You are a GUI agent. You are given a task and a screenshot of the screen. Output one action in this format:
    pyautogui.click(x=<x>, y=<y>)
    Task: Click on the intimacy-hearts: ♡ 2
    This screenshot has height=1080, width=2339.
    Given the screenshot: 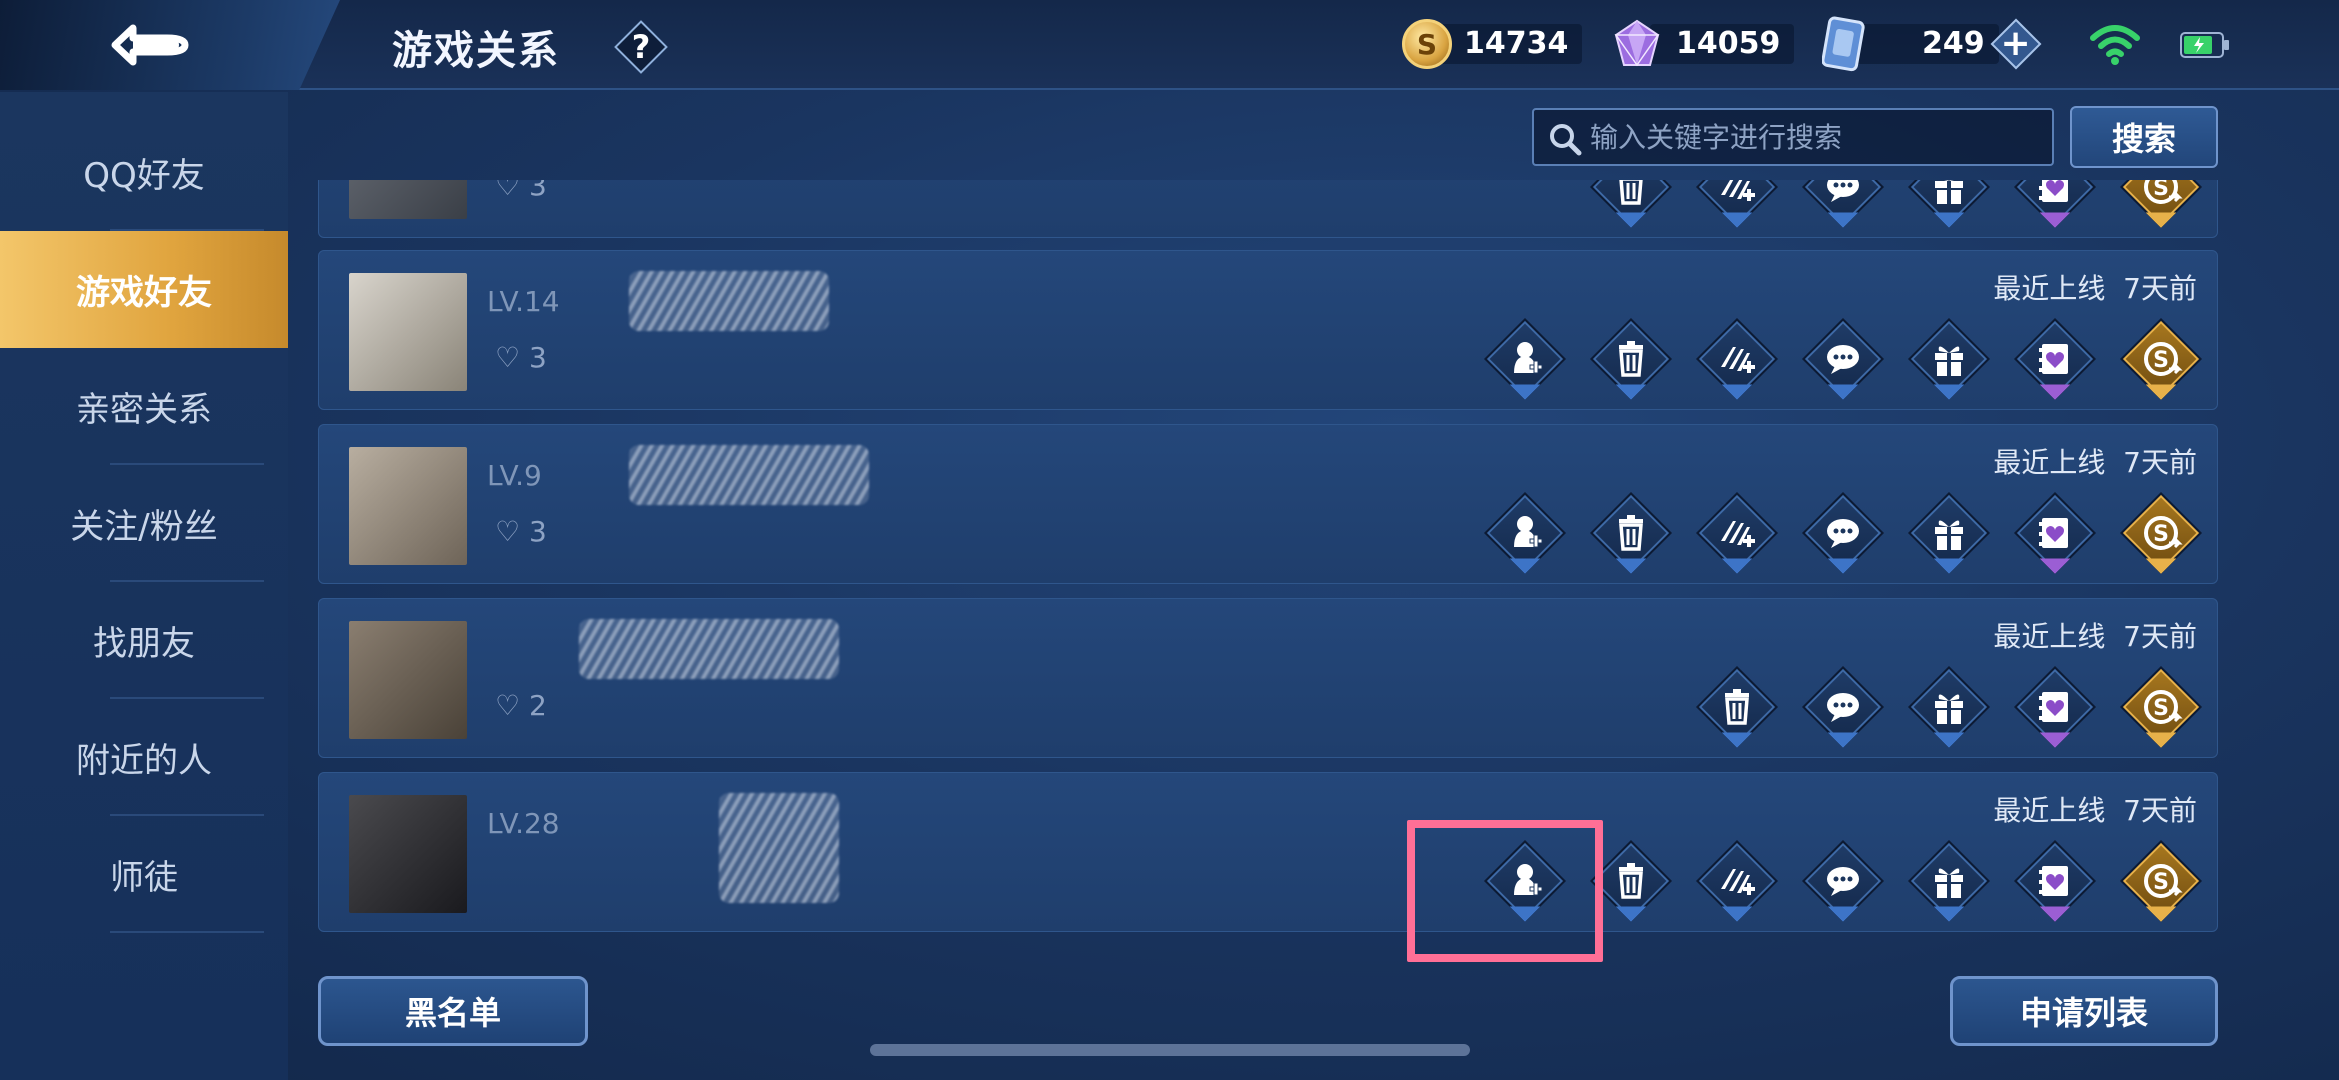 What is the action you would take?
    pyautogui.click(x=521, y=705)
    